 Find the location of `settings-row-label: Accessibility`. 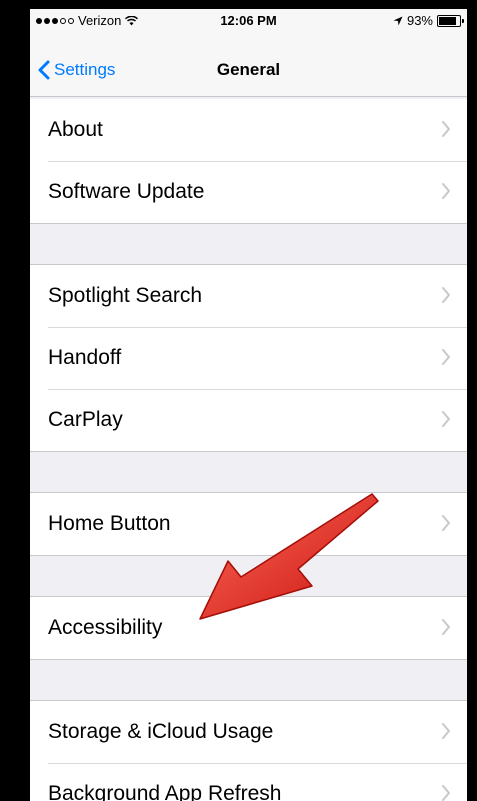

settings-row-label: Accessibility is located at coordinates (105, 627).